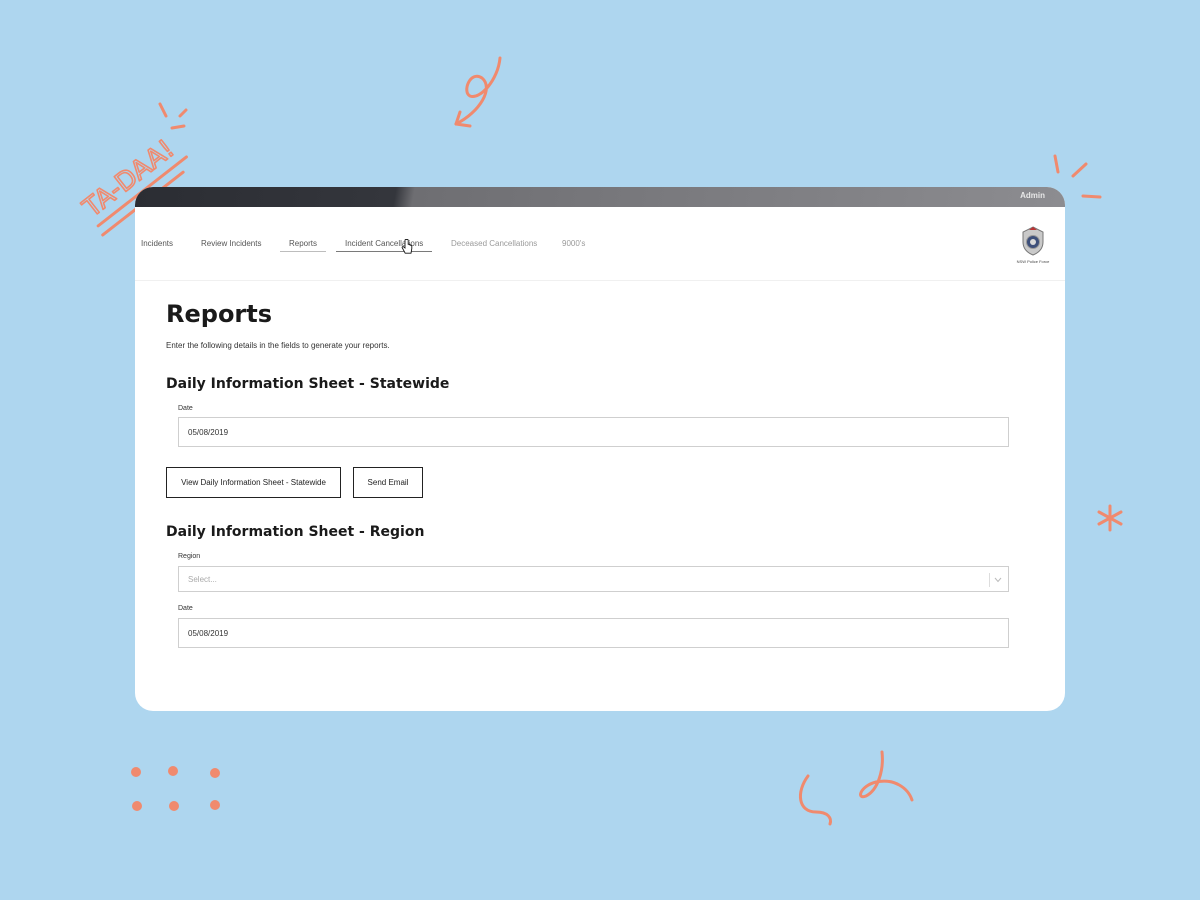 This screenshot has width=1200, height=900. What do you see at coordinates (308, 384) in the screenshot?
I see `statewide-section-title: Daily Information Sheet - Statewide` at bounding box center [308, 384].